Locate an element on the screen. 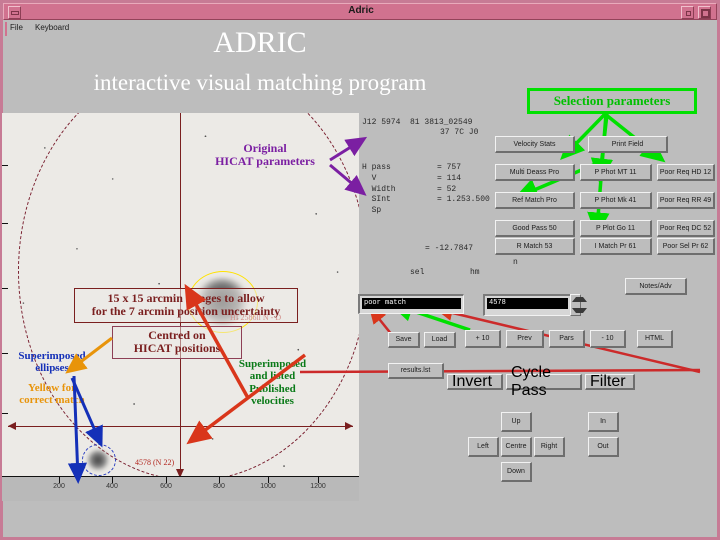 The height and width of the screenshot is (540, 720). x-axis: 200 400 600 800 1000 1200 is located at coordinates (180, 488).